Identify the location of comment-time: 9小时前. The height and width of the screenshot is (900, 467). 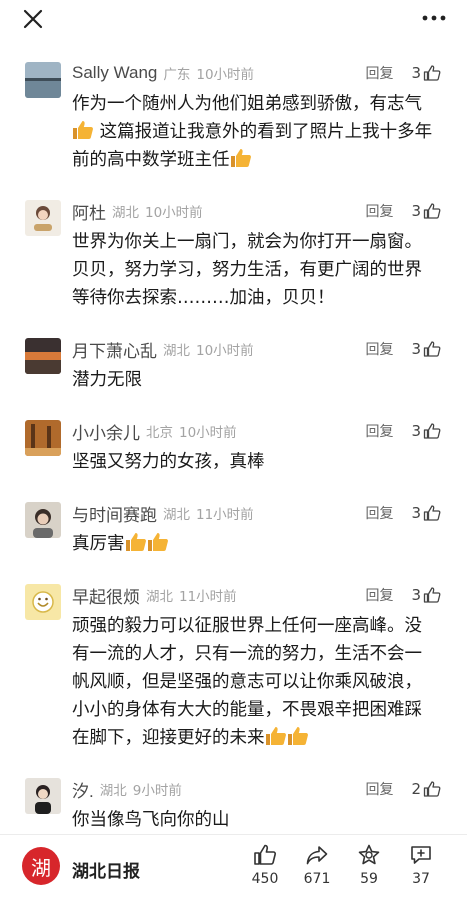
(157, 791).